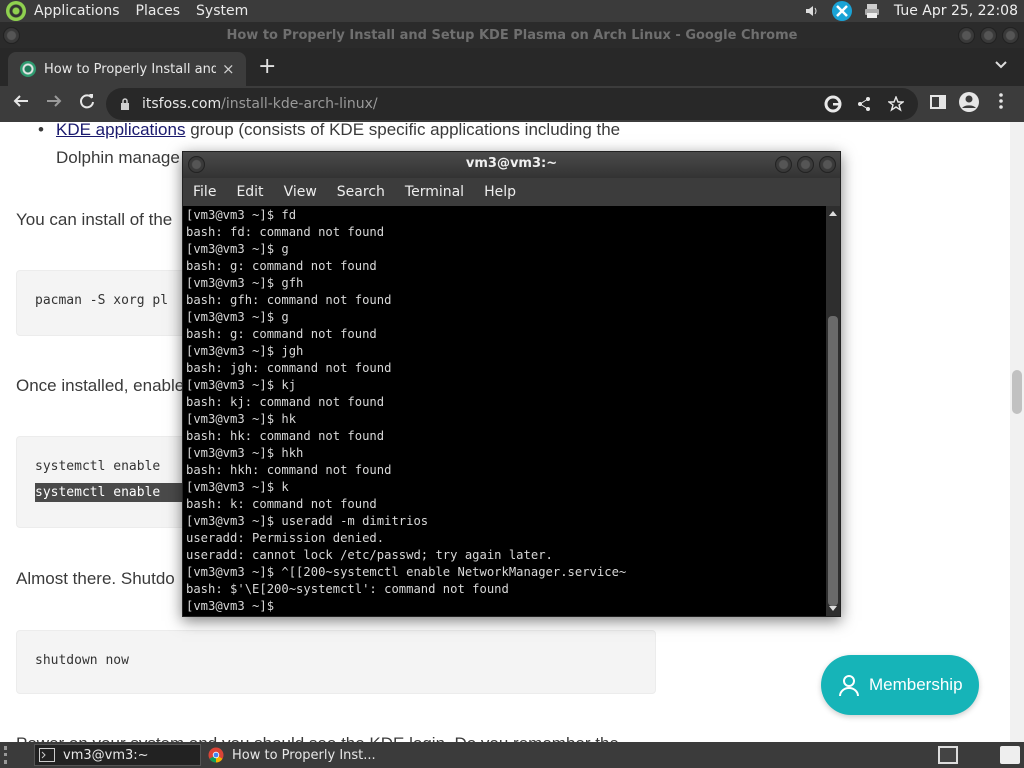 Image resolution: width=1024 pixels, height=768 pixels. I want to click on distro-logo-icon, so click(16, 11).